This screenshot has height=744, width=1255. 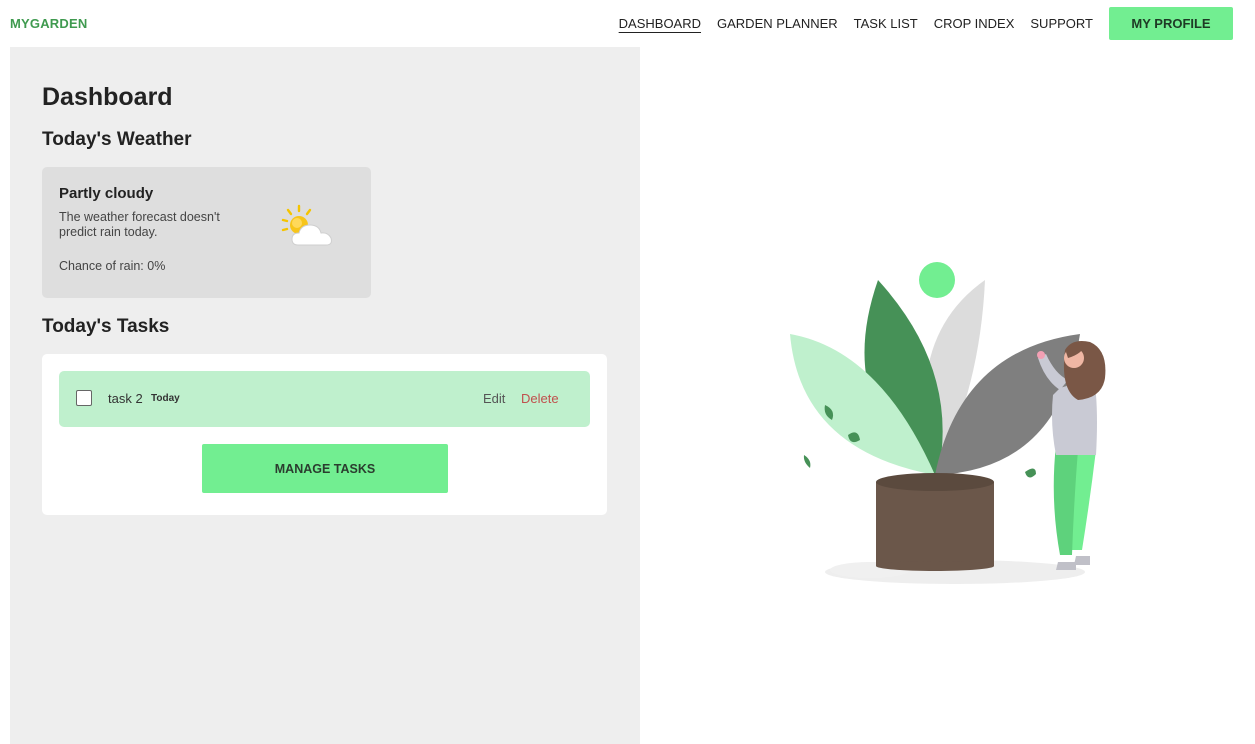 What do you see at coordinates (112, 266) in the screenshot?
I see `rain-chance: Chance of rain: 0%` at bounding box center [112, 266].